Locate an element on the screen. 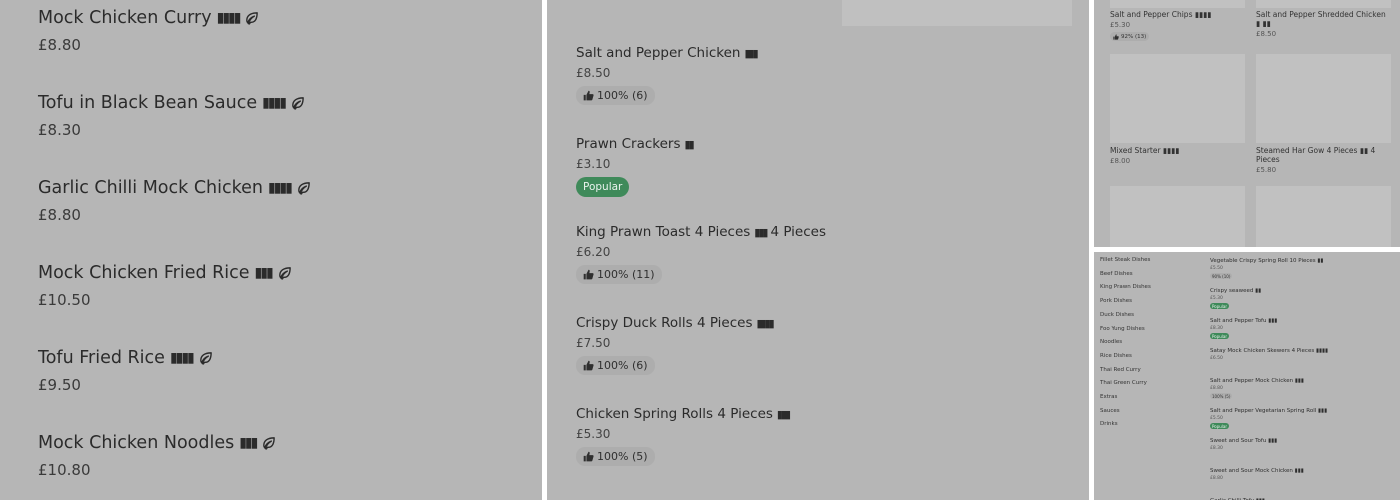 This screenshot has height=500, width=1400. category-nav-item: Fillet Steak Dishes is located at coordinates (1125, 260).